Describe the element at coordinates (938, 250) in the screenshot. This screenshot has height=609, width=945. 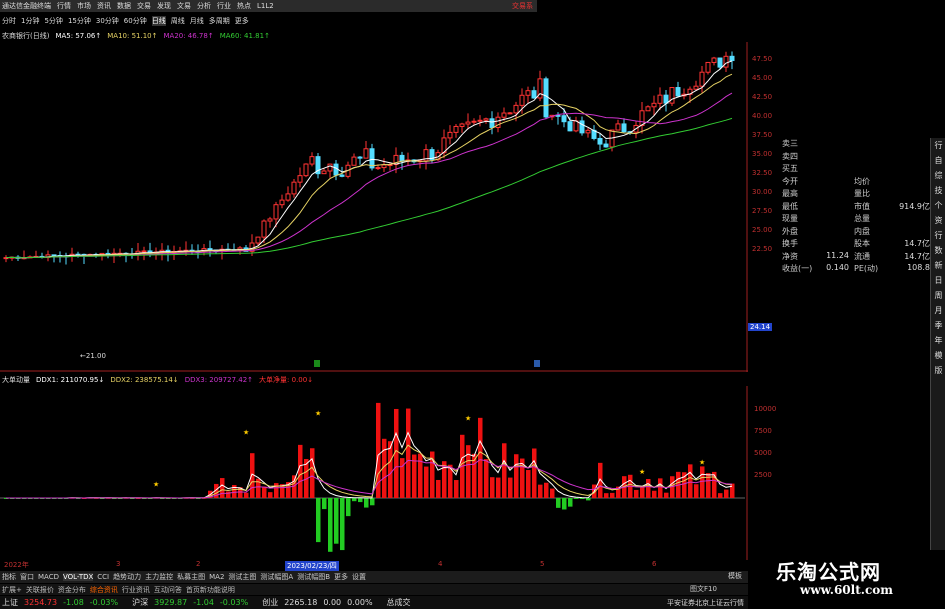
I see `side-nav-item: 数` at that location.